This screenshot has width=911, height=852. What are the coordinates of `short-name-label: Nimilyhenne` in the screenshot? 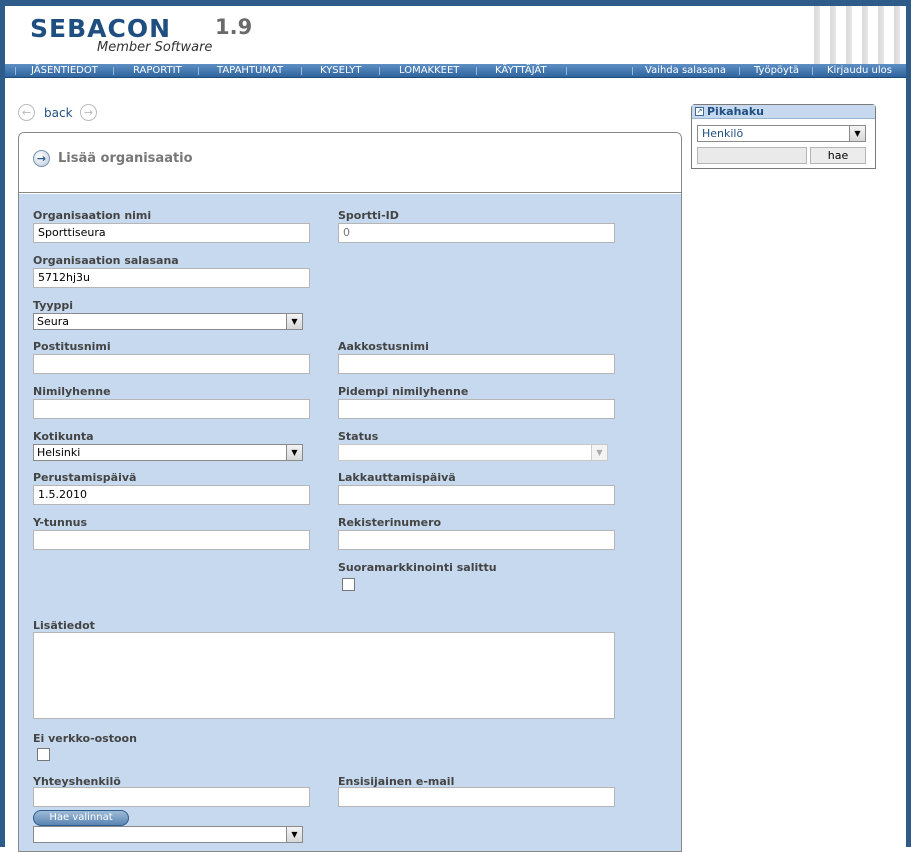 It's located at (72, 391).